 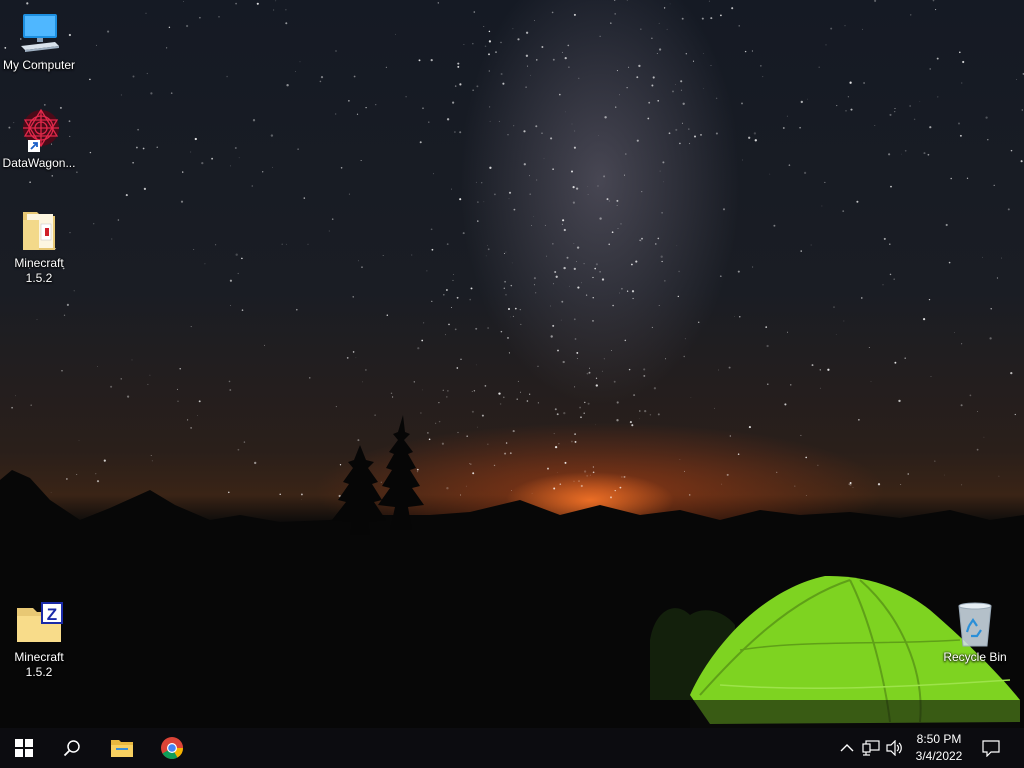 What do you see at coordinates (975, 657) in the screenshot?
I see `icon-label: Recycle Bin` at bounding box center [975, 657].